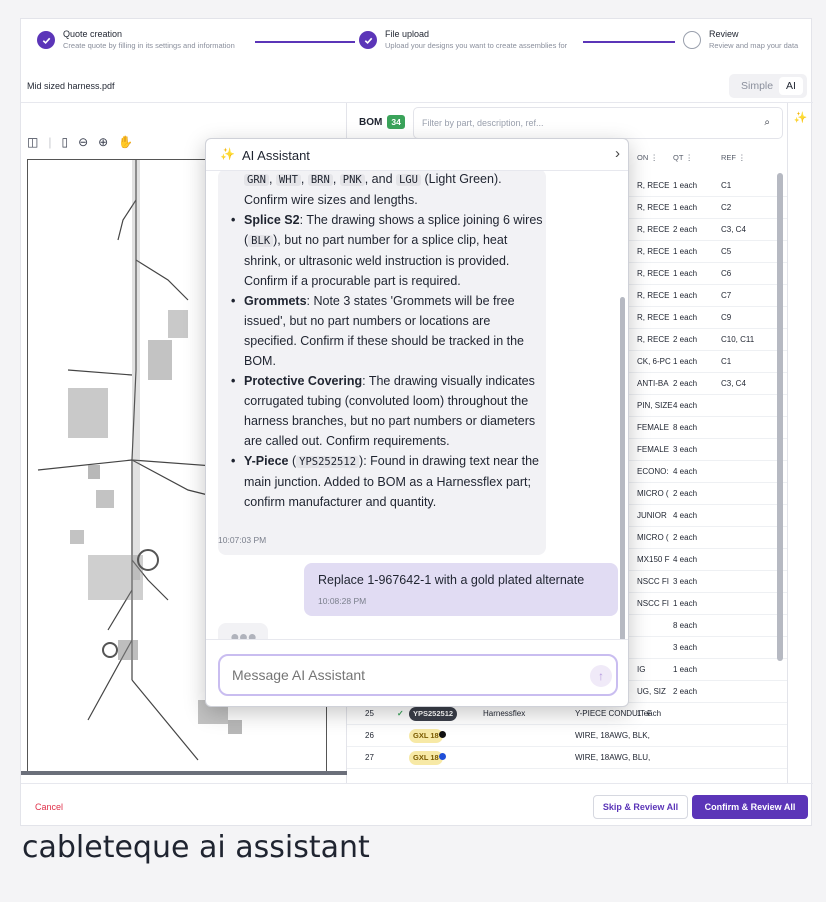 Image resolution: width=826 pixels, height=902 pixels. What do you see at coordinates (125, 142) in the screenshot?
I see `hand-icon: ✋` at bounding box center [125, 142].